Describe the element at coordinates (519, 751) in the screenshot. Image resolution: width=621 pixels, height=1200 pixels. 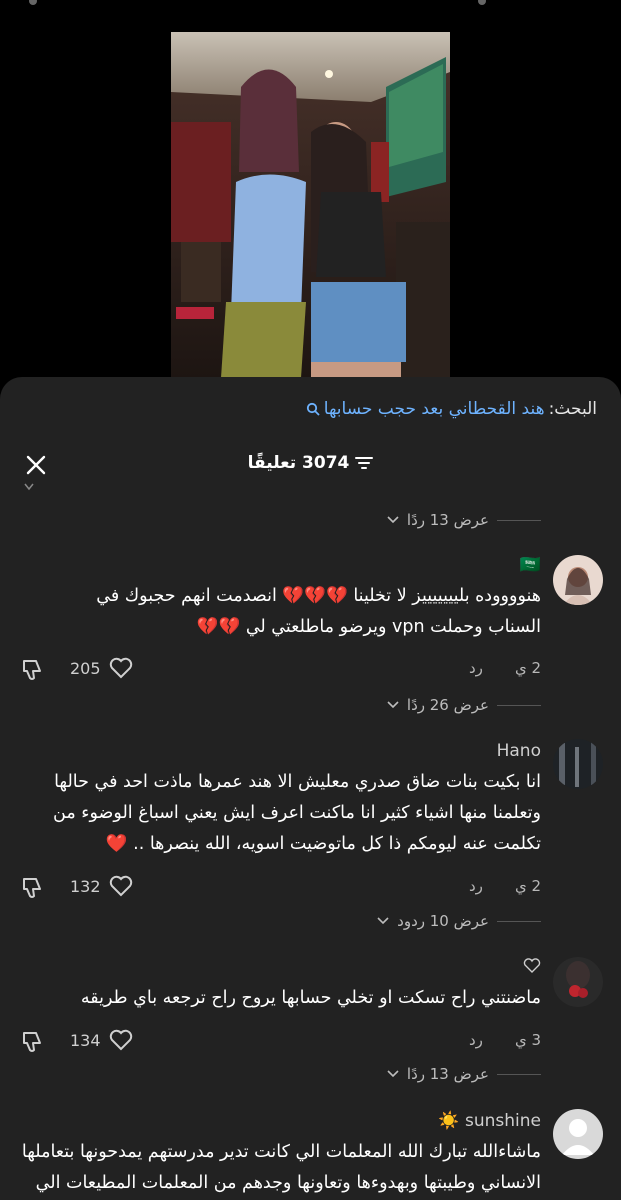
I see `comment-author: Hano` at that location.